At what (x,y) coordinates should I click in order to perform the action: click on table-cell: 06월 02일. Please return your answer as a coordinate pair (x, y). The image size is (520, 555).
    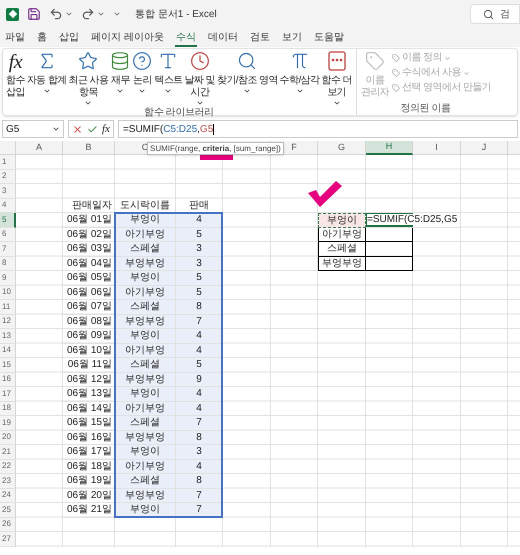
    Looking at the image, I should click on (89, 235).